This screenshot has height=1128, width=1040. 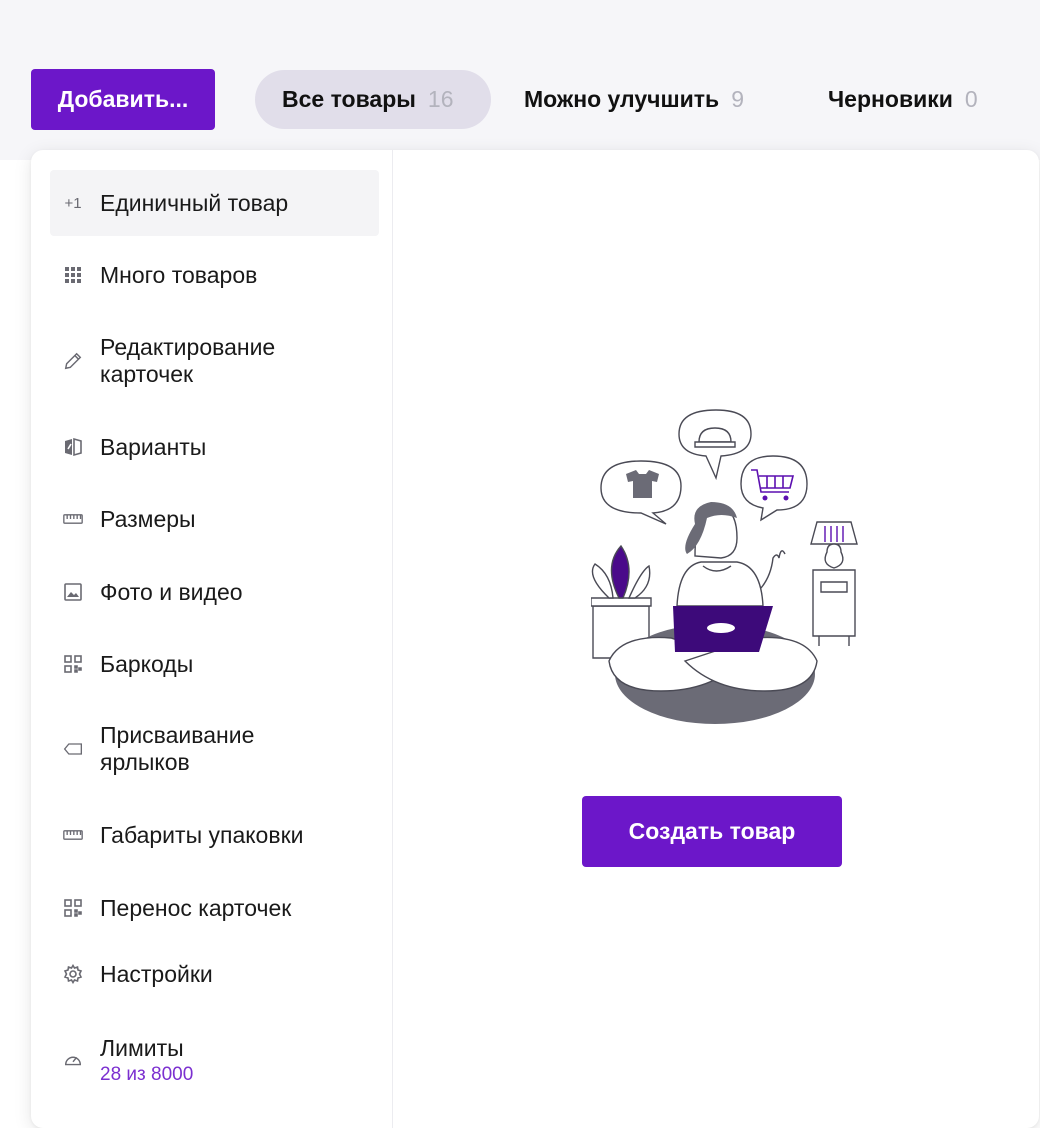 I want to click on menu-item-many-products: Много товаров, so click(x=214, y=275).